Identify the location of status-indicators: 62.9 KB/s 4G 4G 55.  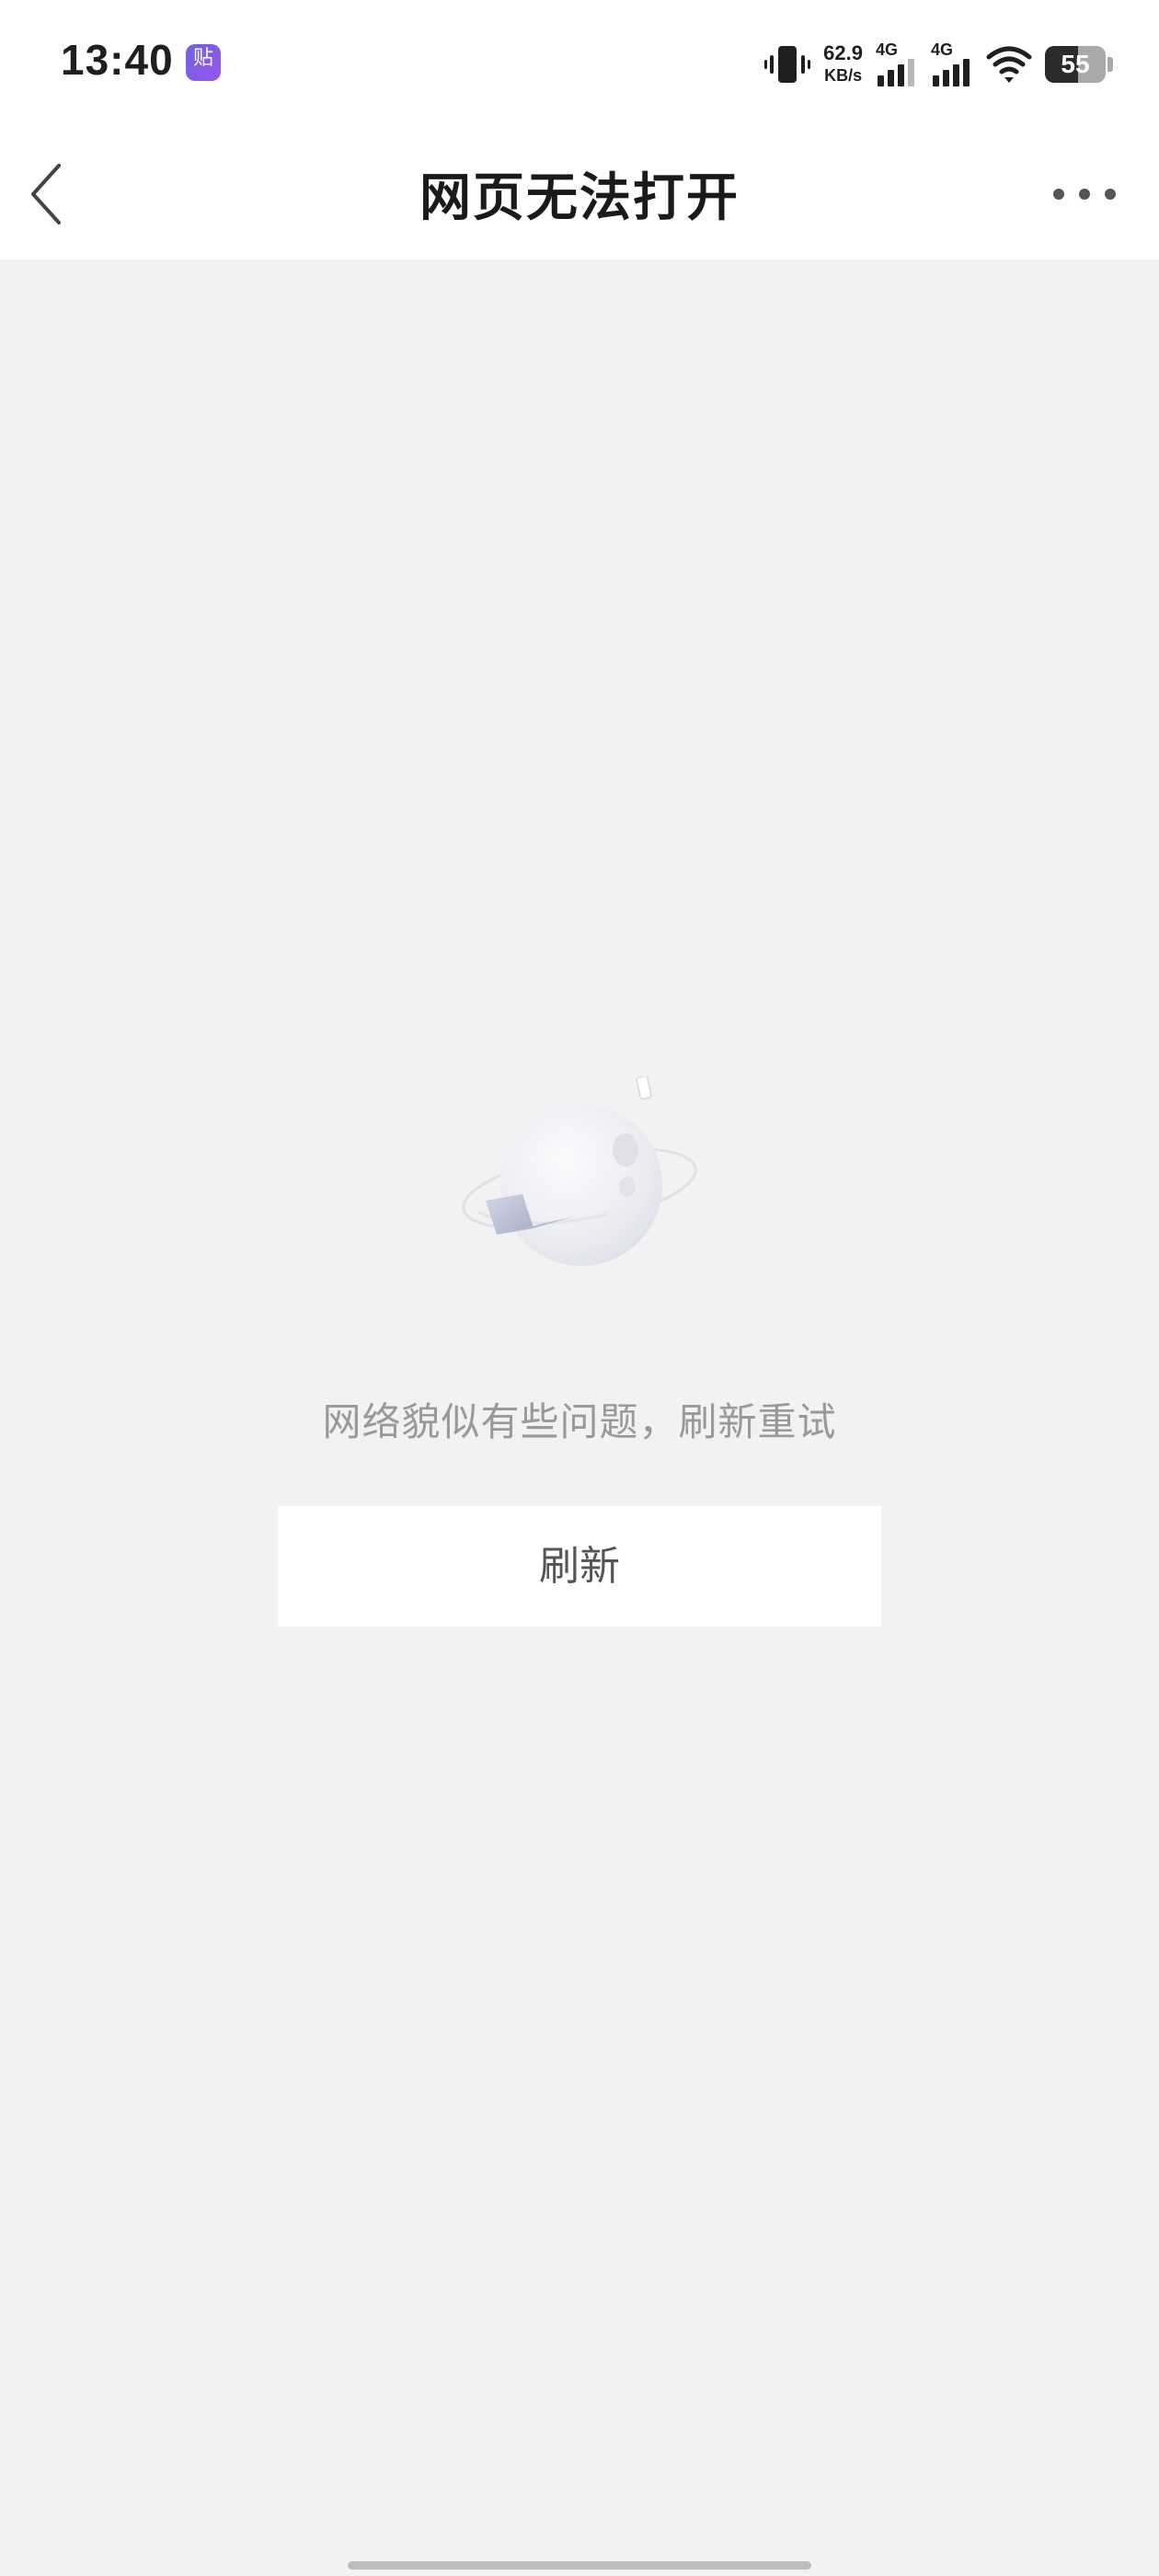
(938, 64).